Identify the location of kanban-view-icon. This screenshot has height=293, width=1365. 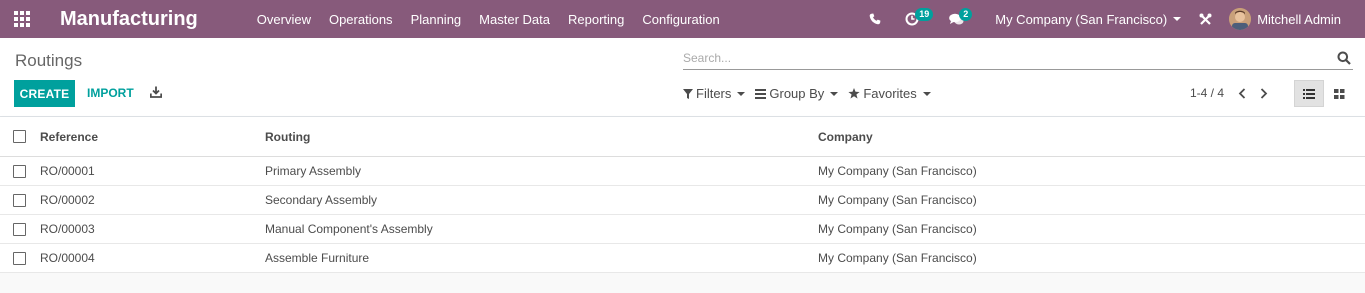
(1339, 93).